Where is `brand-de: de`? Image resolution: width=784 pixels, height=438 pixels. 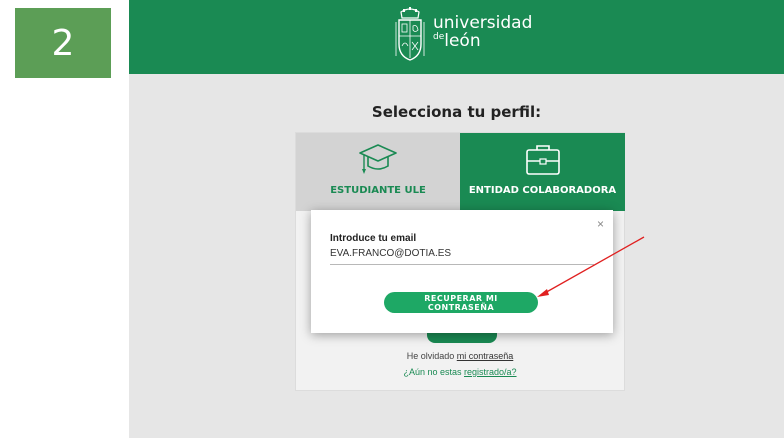
brand-de: de is located at coordinates (439, 37).